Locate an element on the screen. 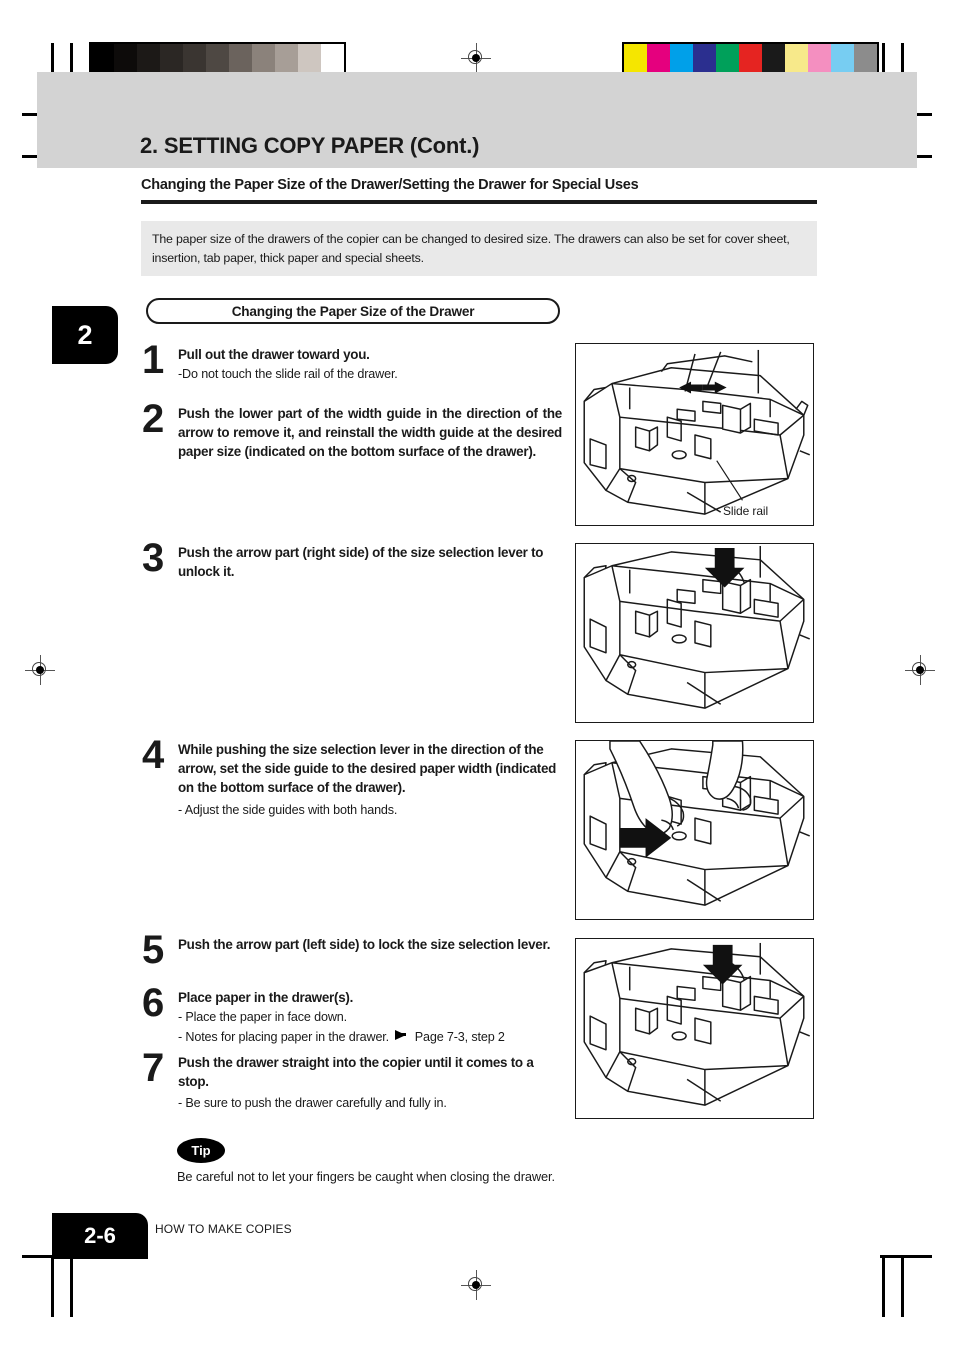 Image resolution: width=954 pixels, height=1351 pixels. step-1-title: Pull out the drawer toward you. is located at coordinates (274, 354).